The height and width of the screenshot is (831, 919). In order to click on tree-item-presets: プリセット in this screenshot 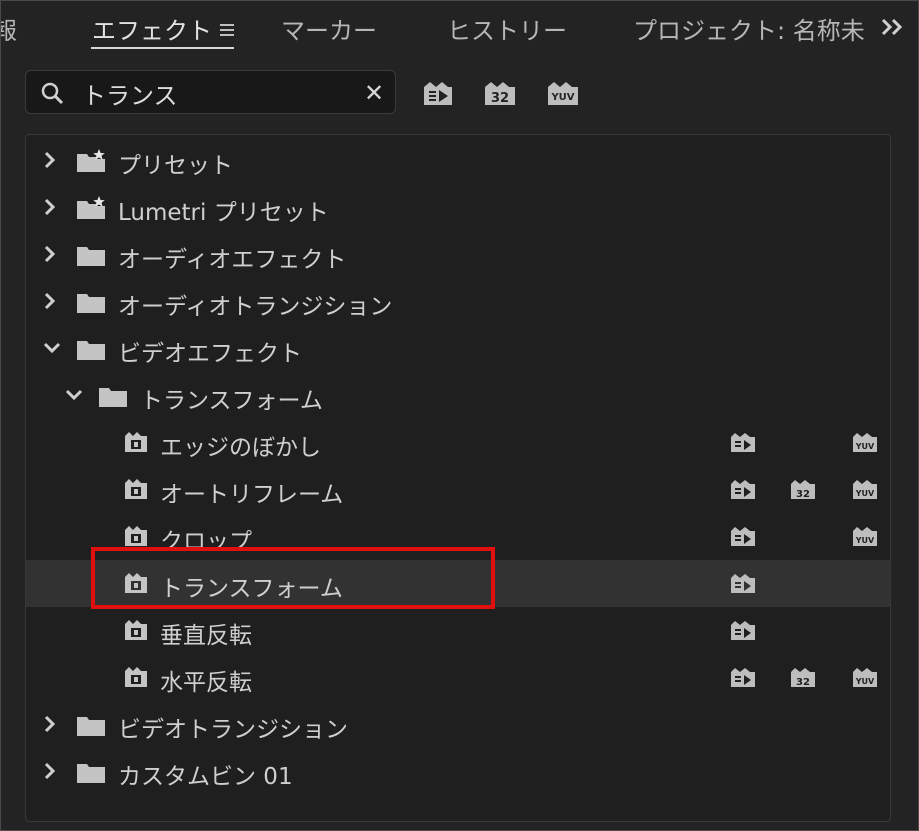, I will do `click(458, 160)`.